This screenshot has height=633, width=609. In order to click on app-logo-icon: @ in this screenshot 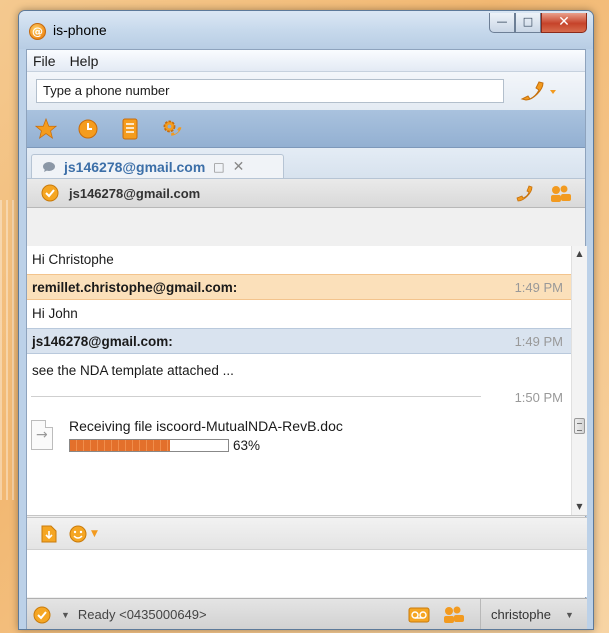, I will do `click(37, 31)`.